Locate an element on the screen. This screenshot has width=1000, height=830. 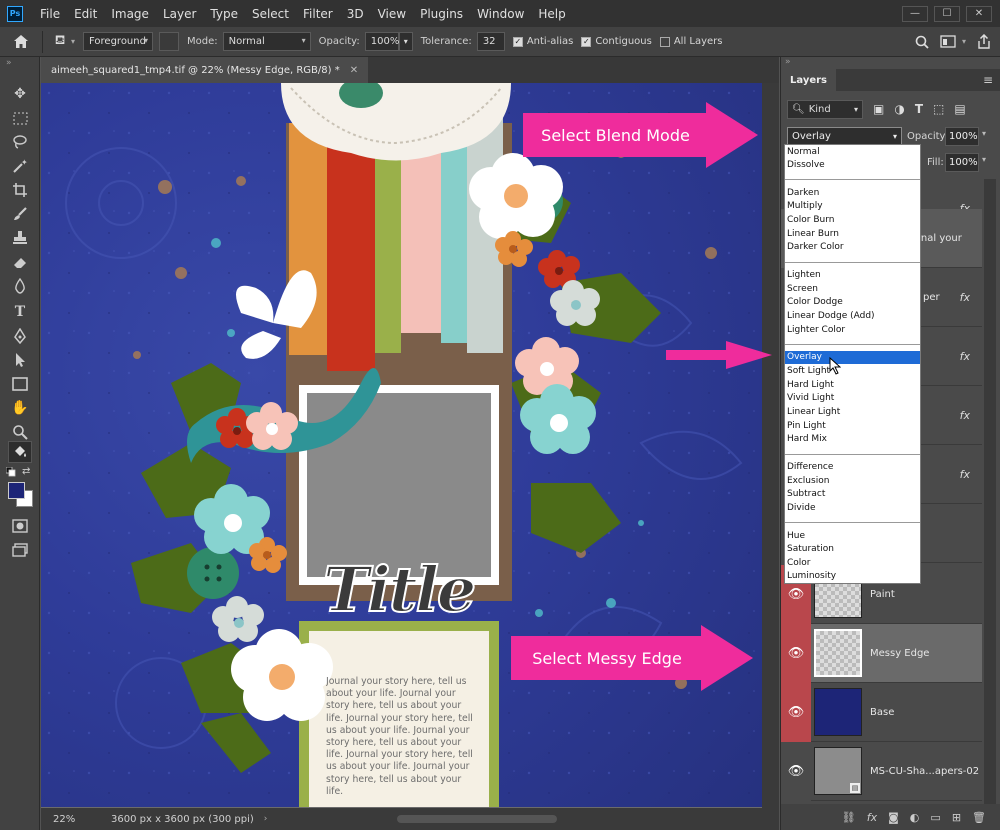
new-adjustment-icon: ◐ is located at coordinates (915, 817).